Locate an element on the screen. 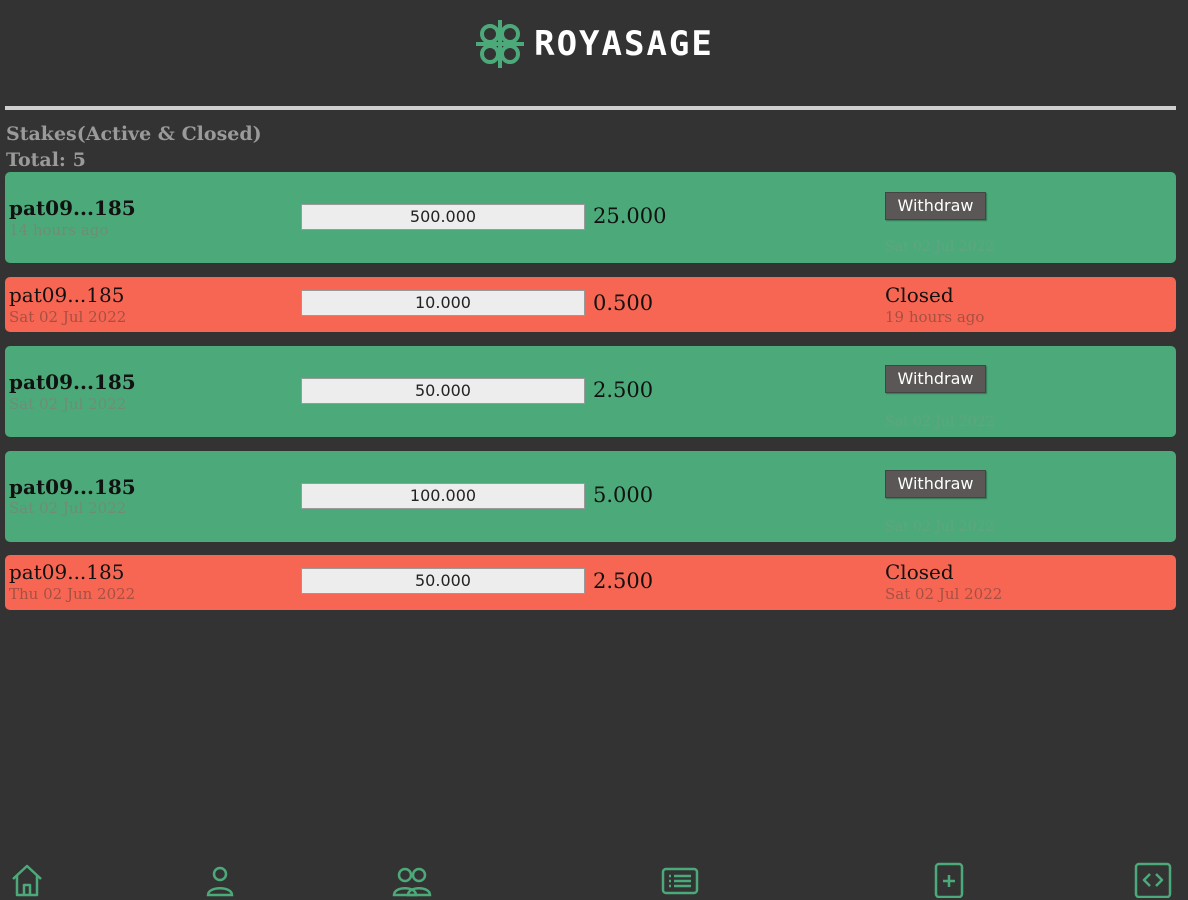 The width and height of the screenshot is (1188, 900). section-heading: Stakes(Active & Closed) Total: 5 is located at coordinates (134, 147).